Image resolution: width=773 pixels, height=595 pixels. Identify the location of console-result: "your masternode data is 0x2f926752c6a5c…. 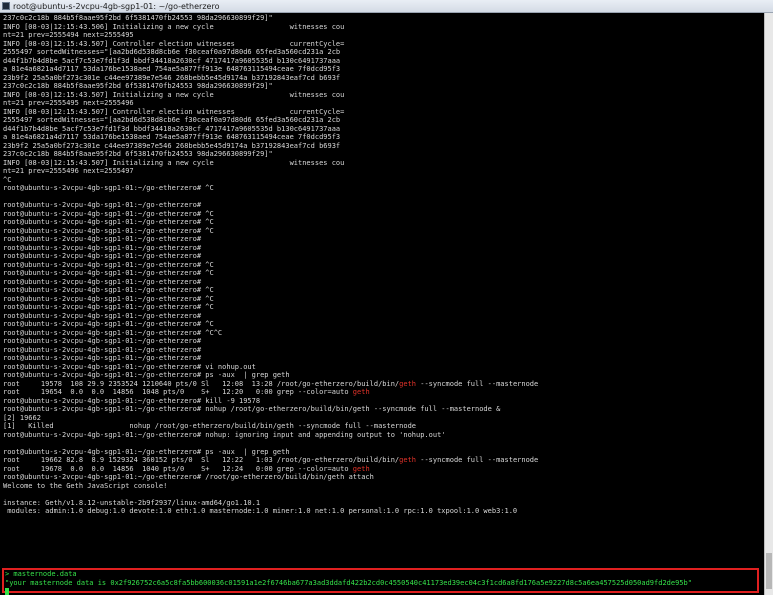
(348, 582).